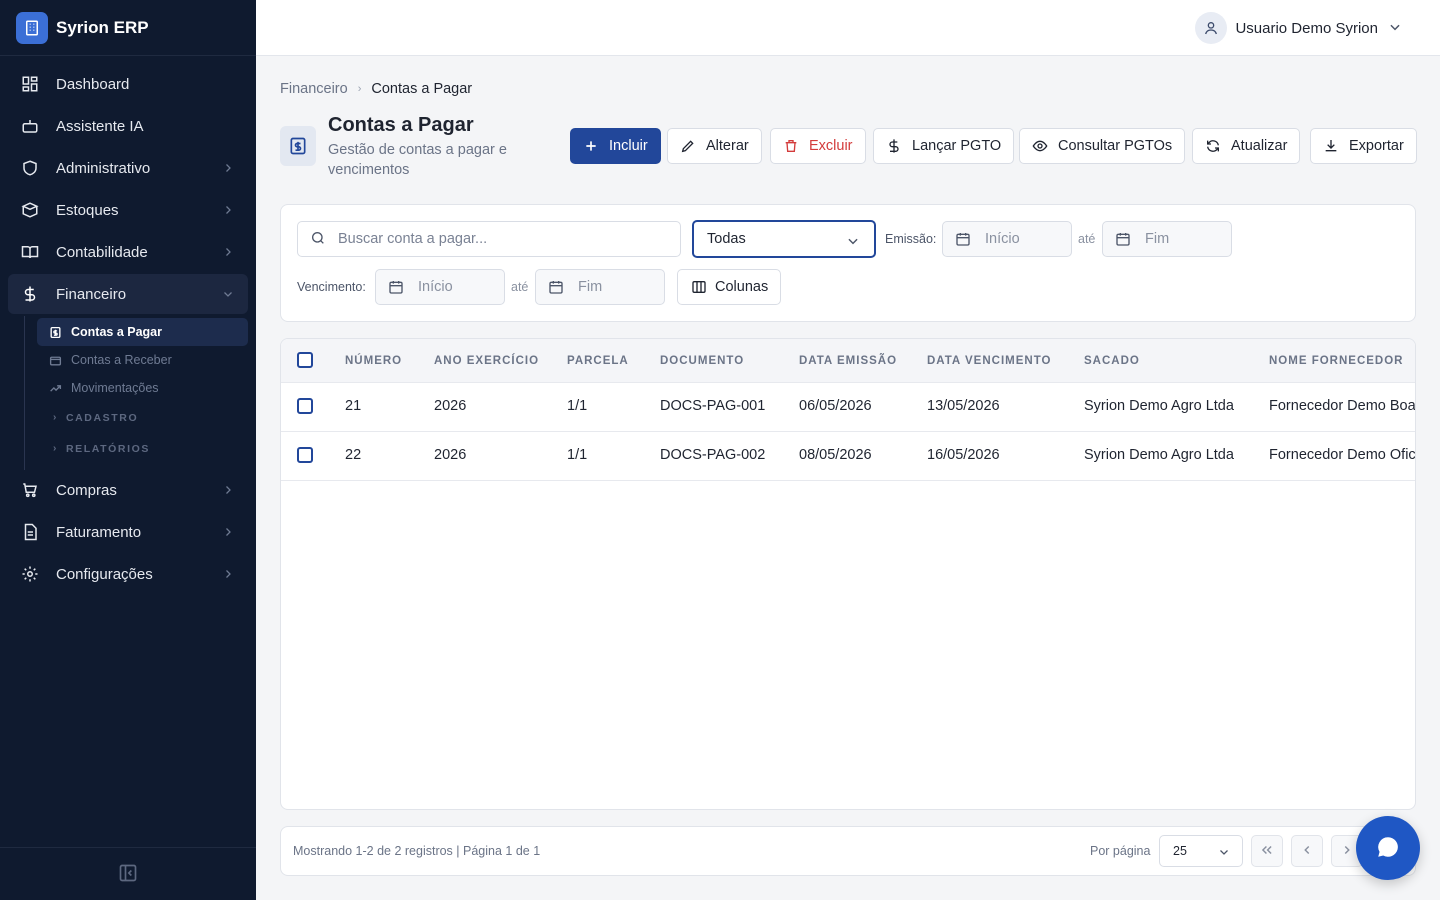  What do you see at coordinates (615, 146) in the screenshot?
I see `incluir-button: Incluir` at bounding box center [615, 146].